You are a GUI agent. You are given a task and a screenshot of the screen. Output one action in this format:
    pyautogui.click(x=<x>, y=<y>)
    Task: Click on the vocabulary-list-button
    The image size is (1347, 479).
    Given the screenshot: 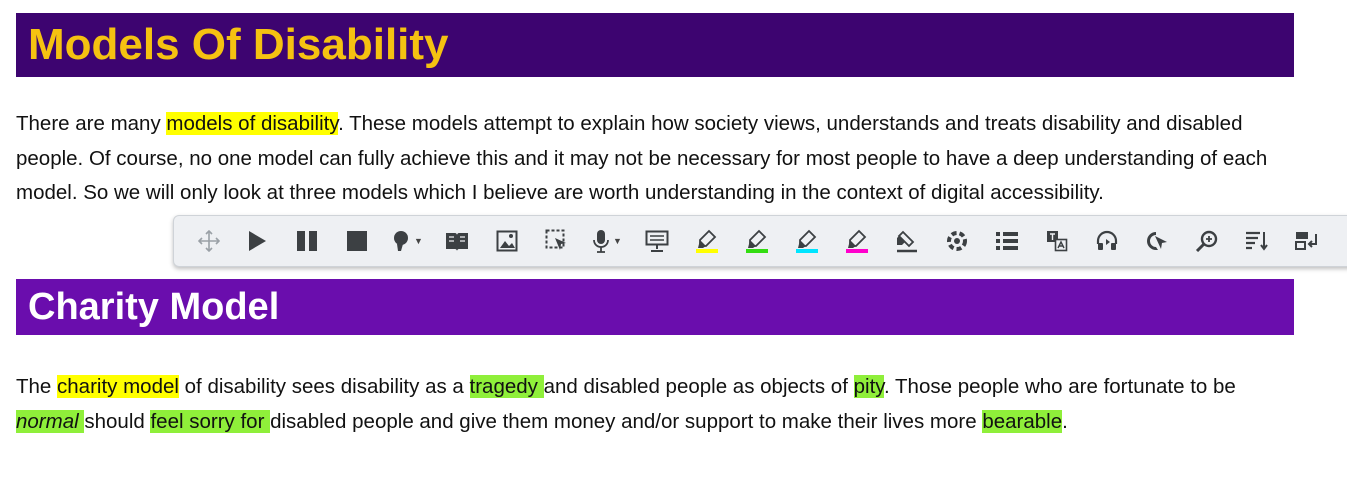 What is the action you would take?
    pyautogui.click(x=1007, y=241)
    